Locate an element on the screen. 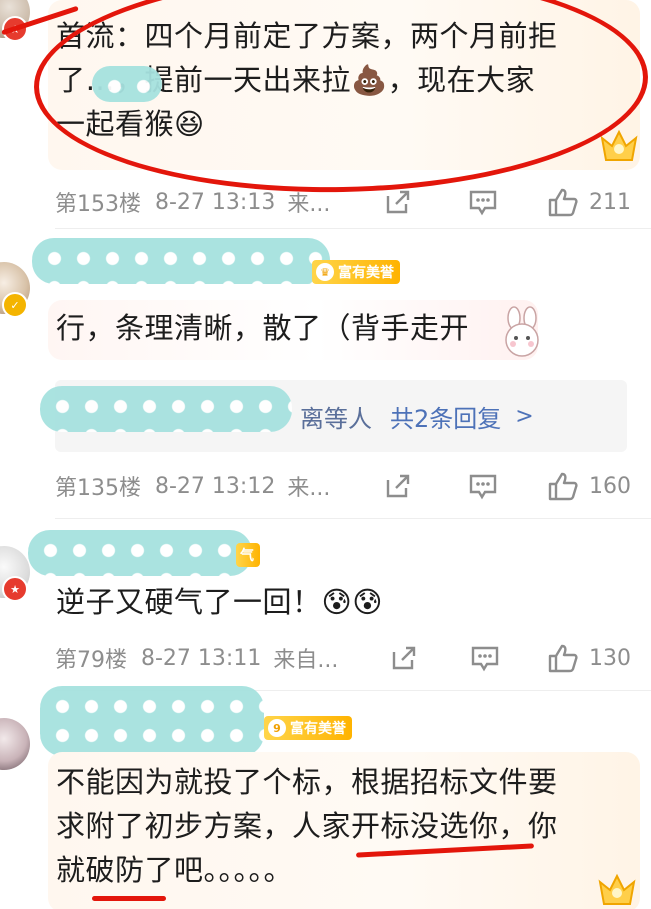 The image size is (651, 909). comment-meta: 第79楼 8-27 13:11 来自... 130 is located at coordinates (343, 658).